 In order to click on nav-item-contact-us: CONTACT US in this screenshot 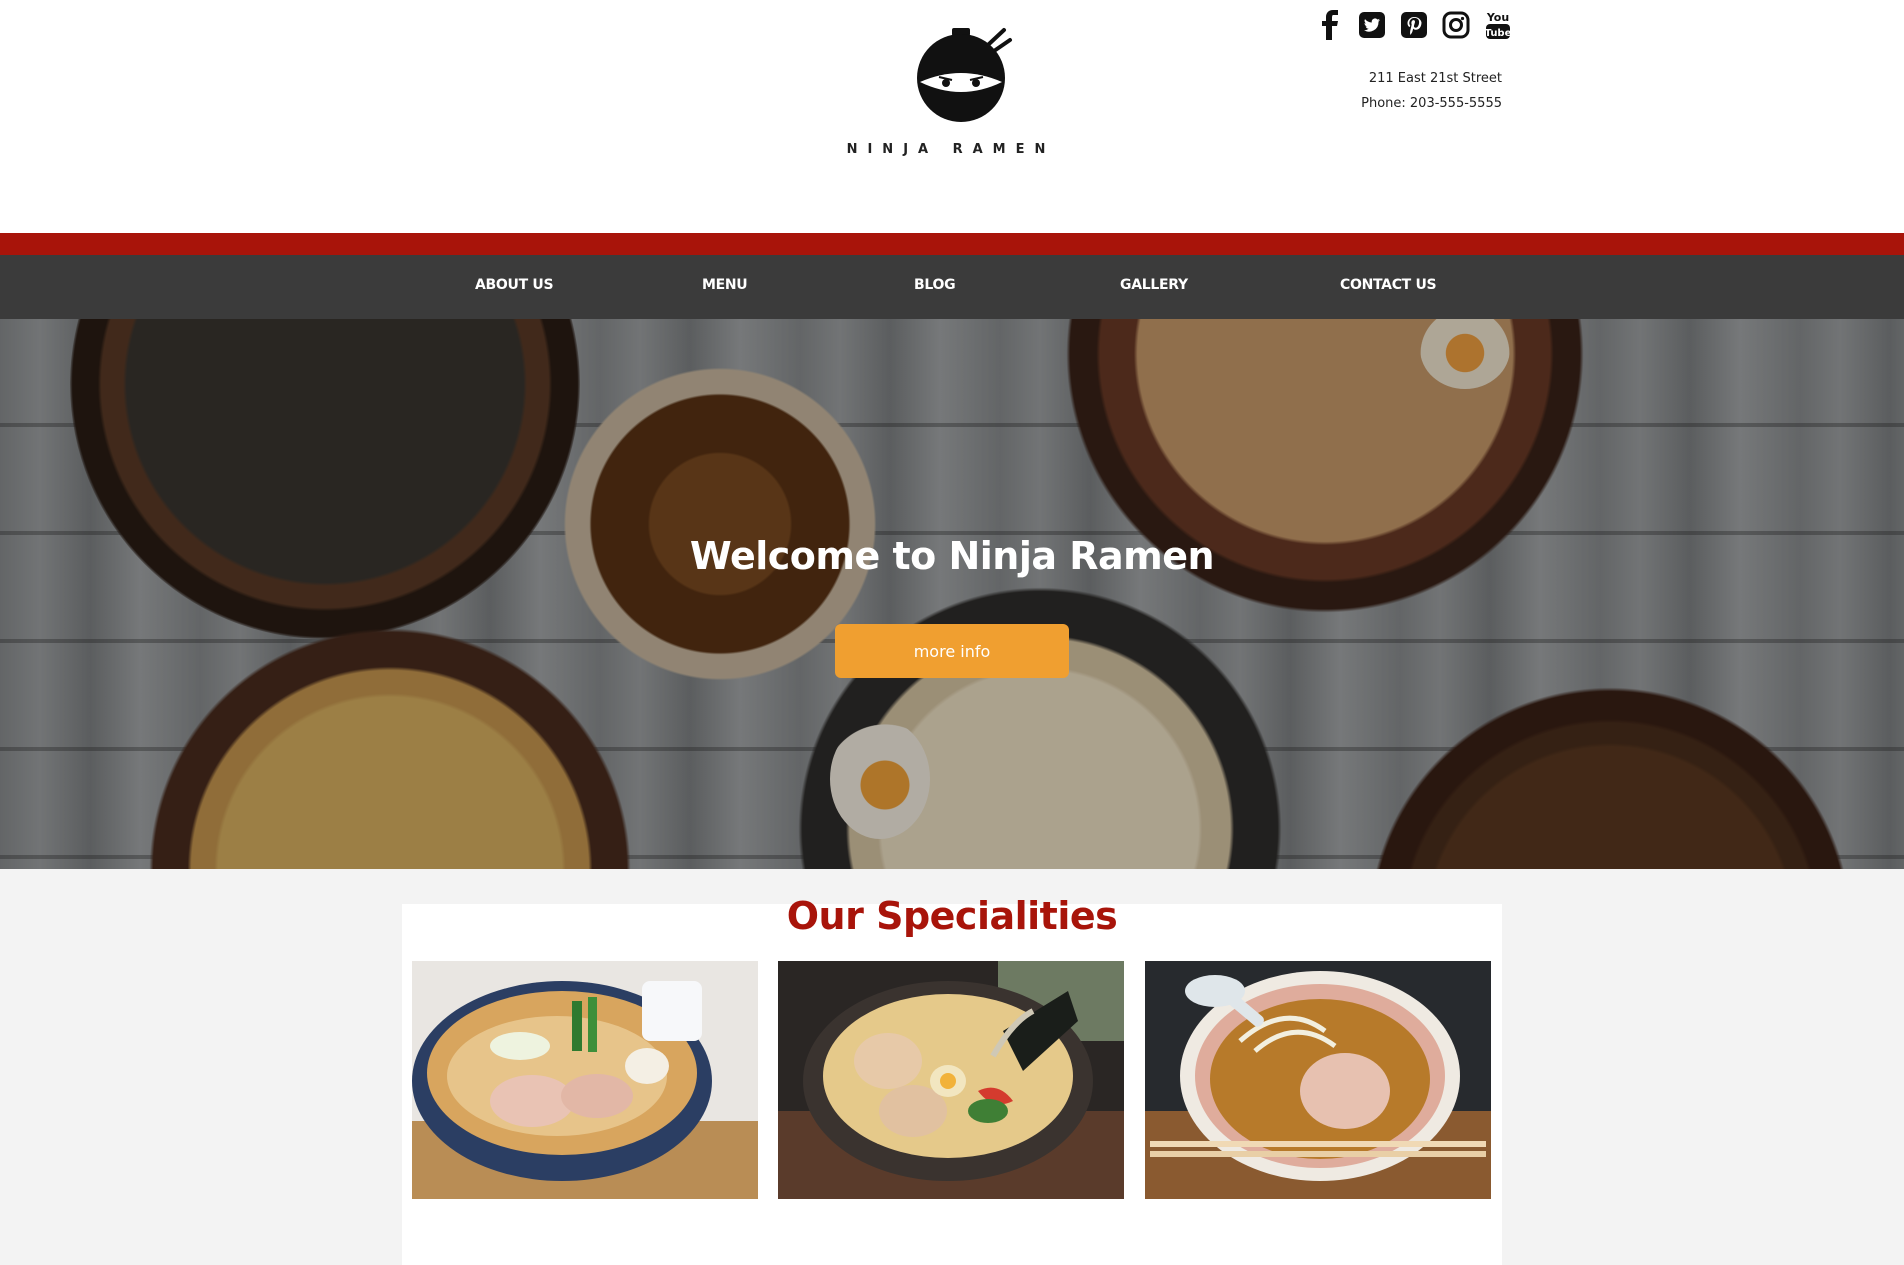, I will do `click(1388, 285)`.